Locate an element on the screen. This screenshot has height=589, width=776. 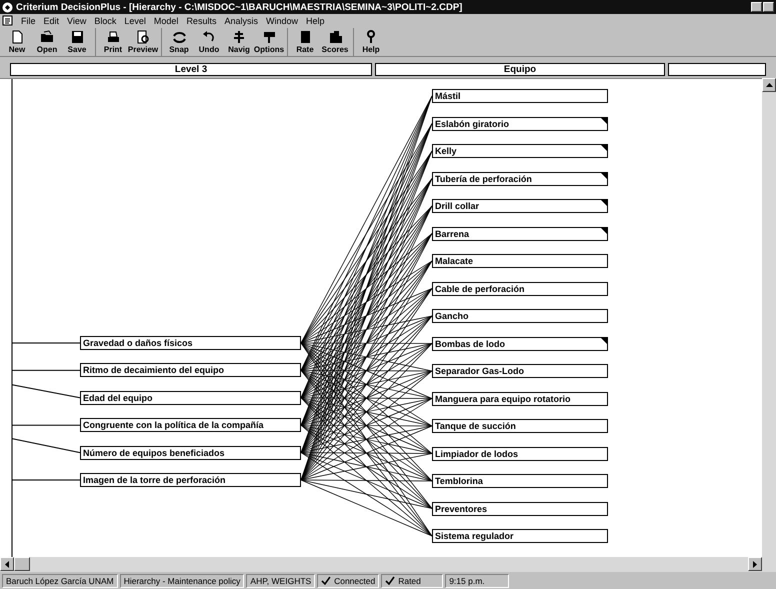
options-icon is located at coordinates (269, 37).